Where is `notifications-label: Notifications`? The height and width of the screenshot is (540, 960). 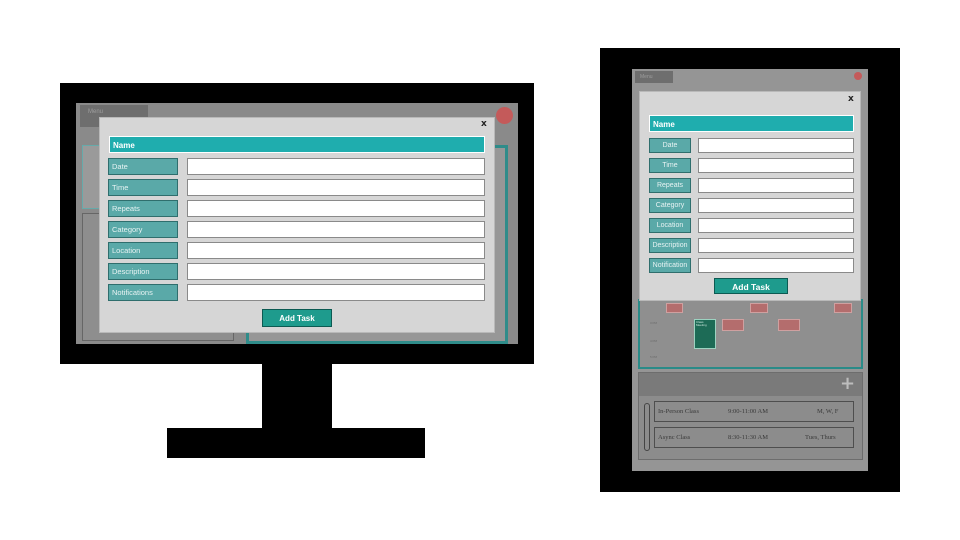
notifications-label: Notifications is located at coordinates (143, 292).